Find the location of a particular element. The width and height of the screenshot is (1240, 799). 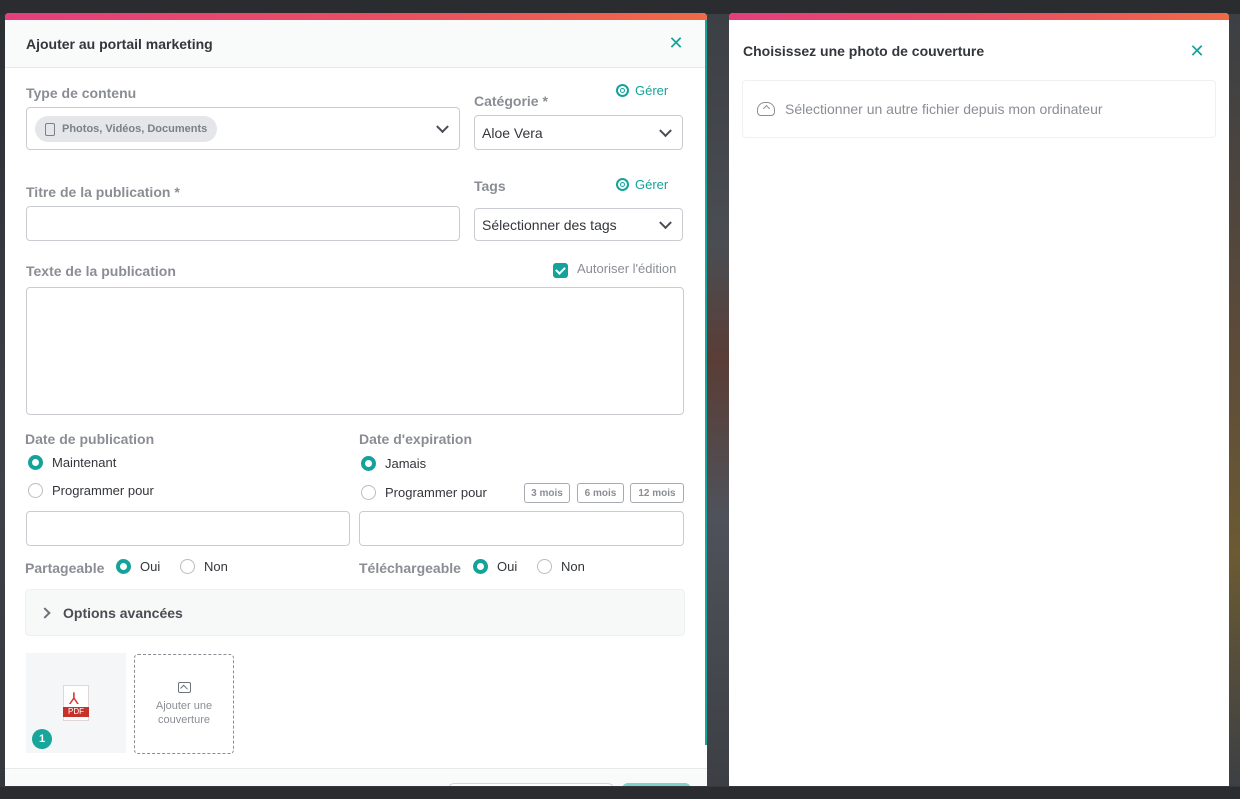

cancel-button is located at coordinates (531, 784).